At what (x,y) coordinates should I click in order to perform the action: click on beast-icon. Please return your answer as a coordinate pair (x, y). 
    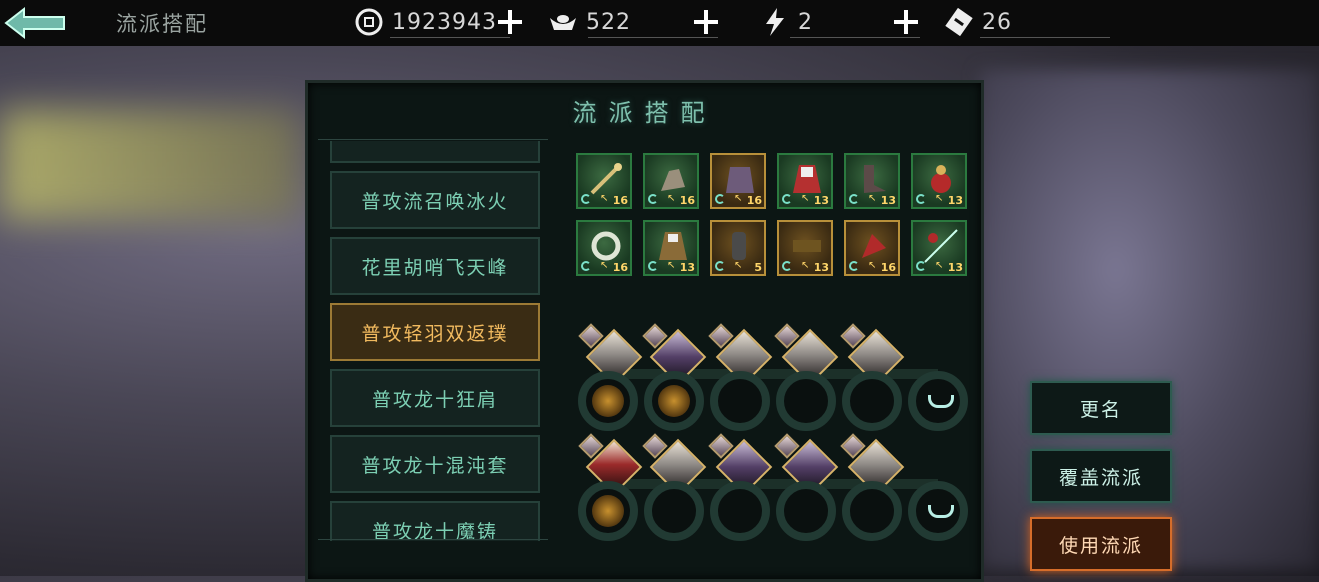
    Looking at the image, I should click on (874, 246).